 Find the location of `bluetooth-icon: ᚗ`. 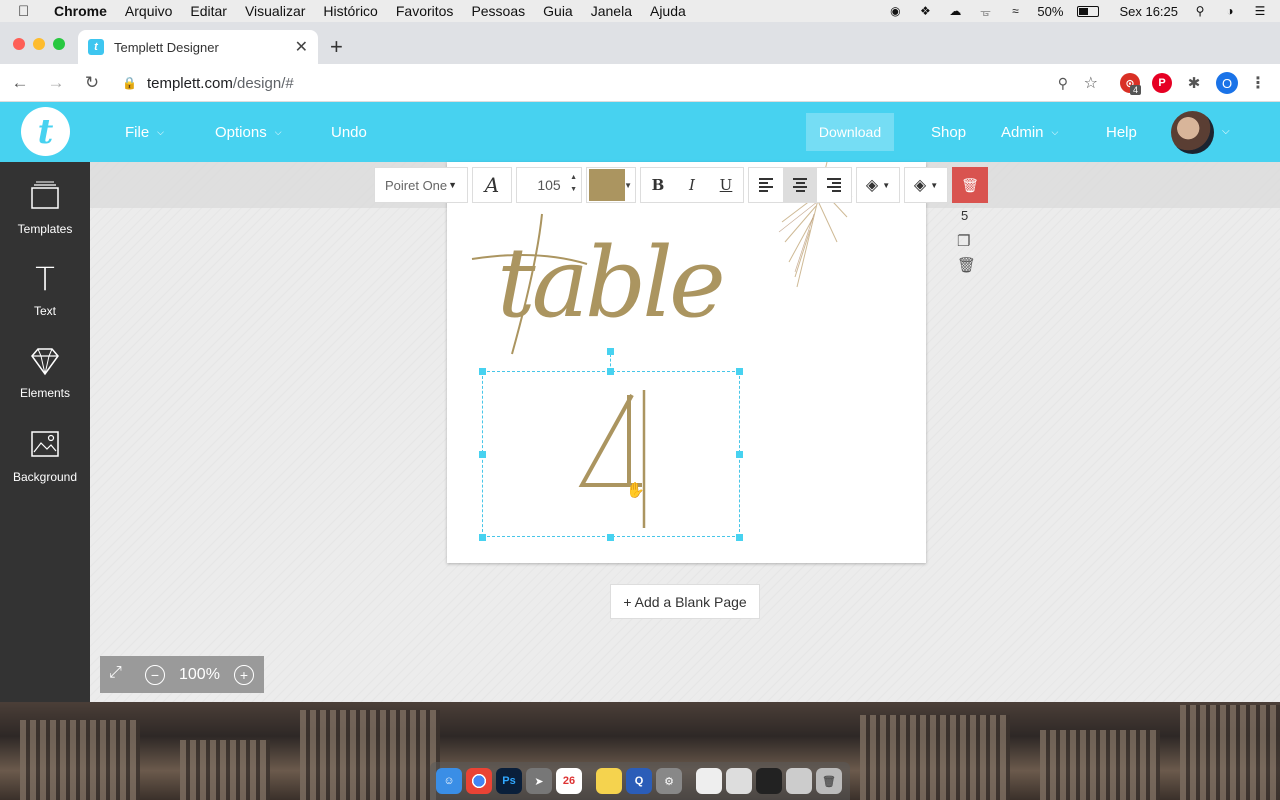

bluetooth-icon: ᚗ is located at coordinates (985, 11).